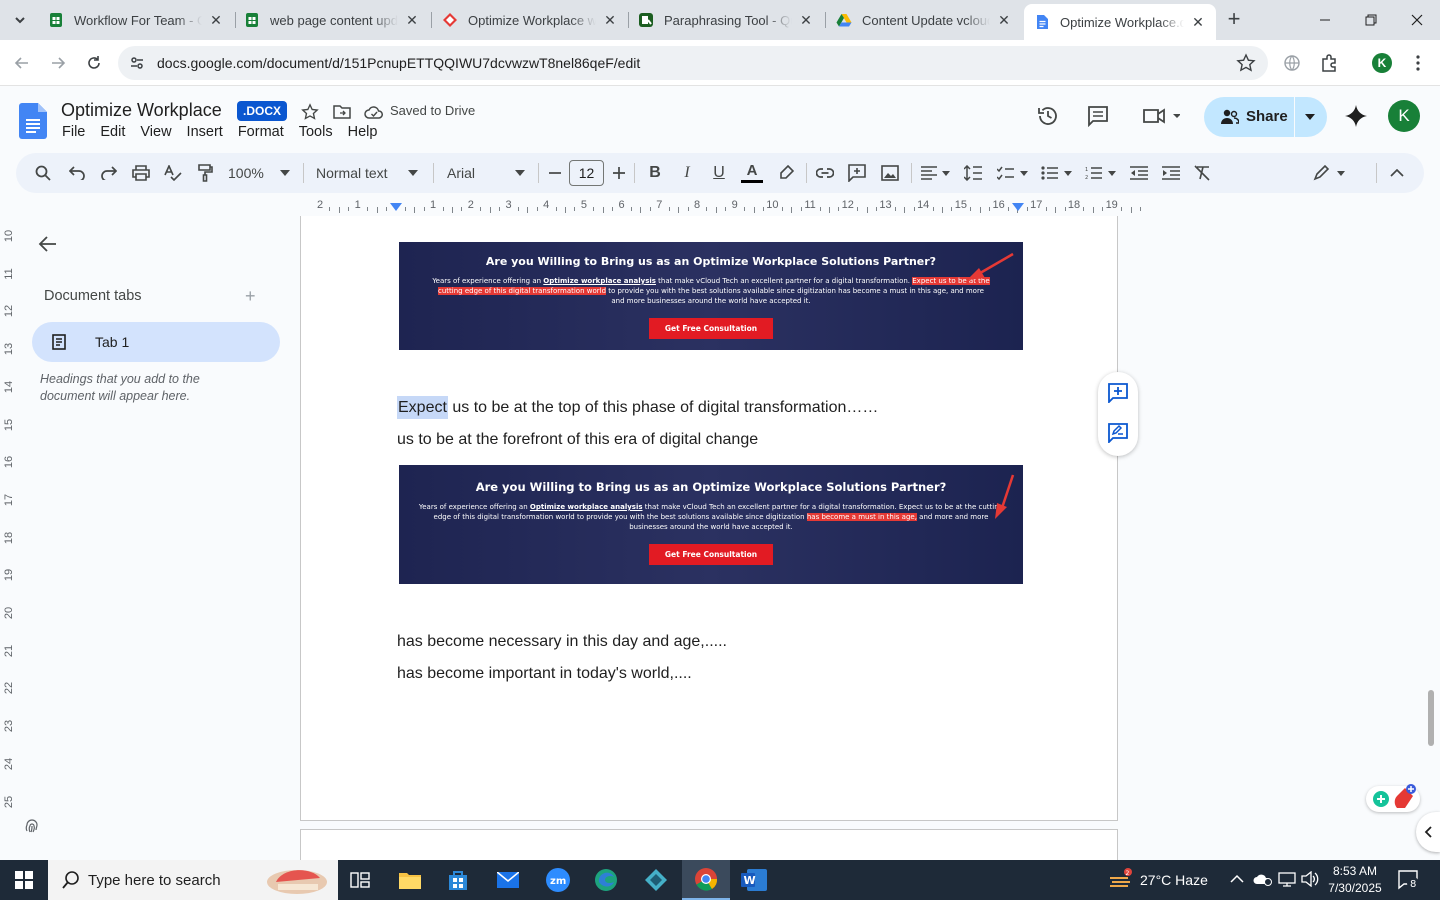 Image resolution: width=1440 pixels, height=900 pixels. Describe the element at coordinates (73, 132) in the screenshot. I see `menu-file: File` at that location.